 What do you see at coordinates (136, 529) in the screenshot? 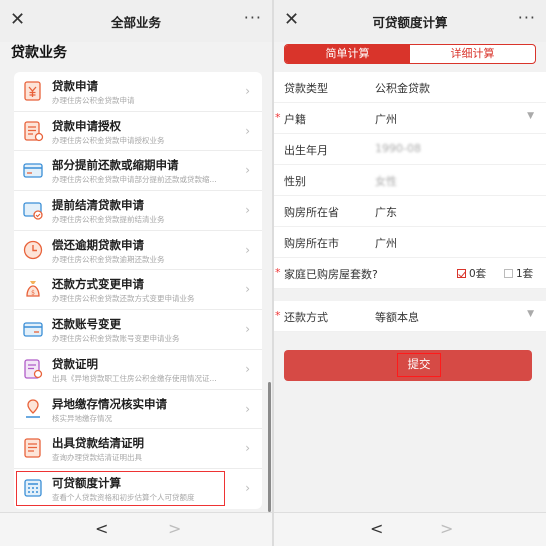
I see `left-bottom-nav: < >` at bounding box center [136, 529].